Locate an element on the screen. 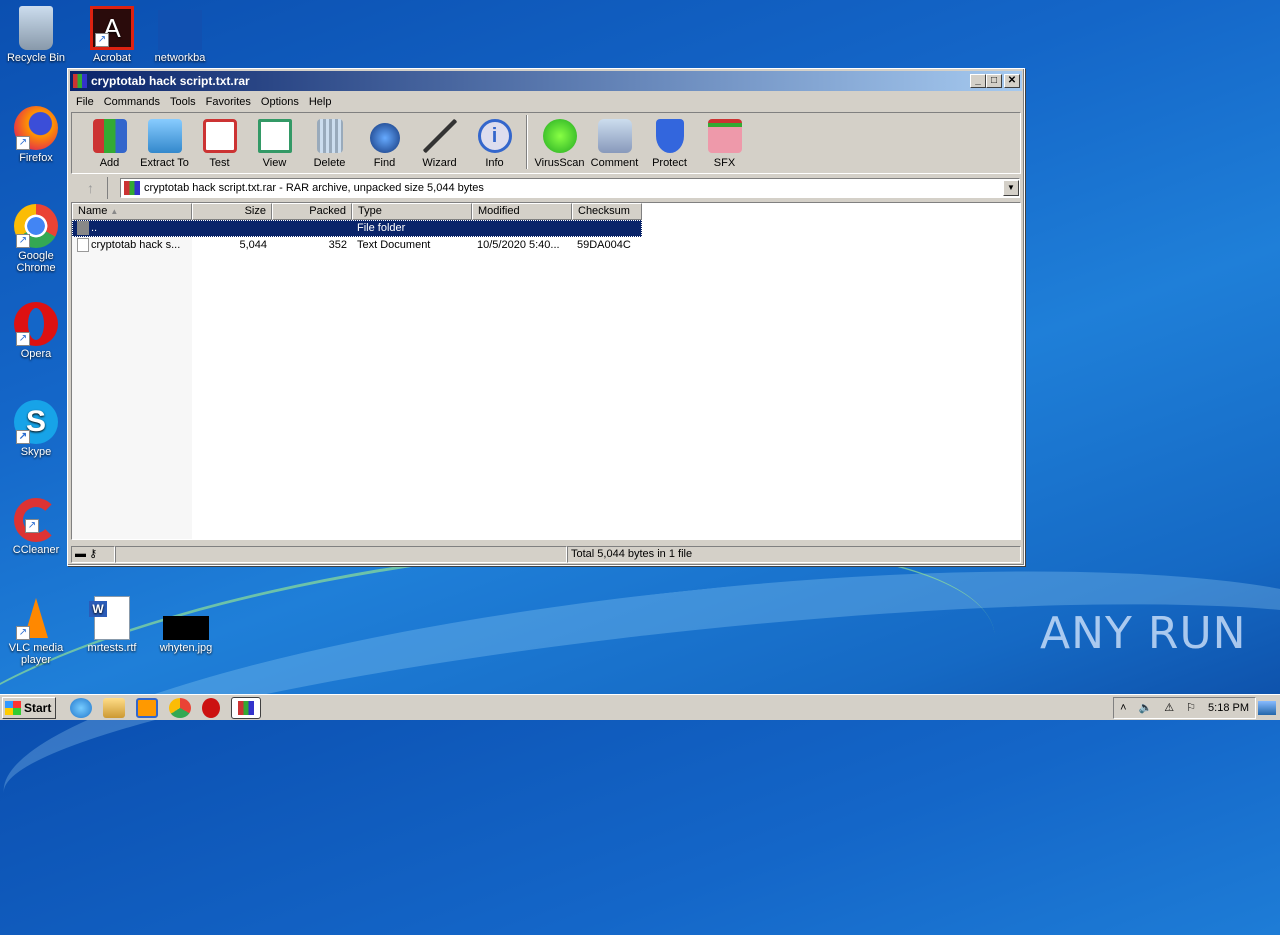 This screenshot has width=1280, height=935. column-header-checksum: Checksum is located at coordinates (607, 211).